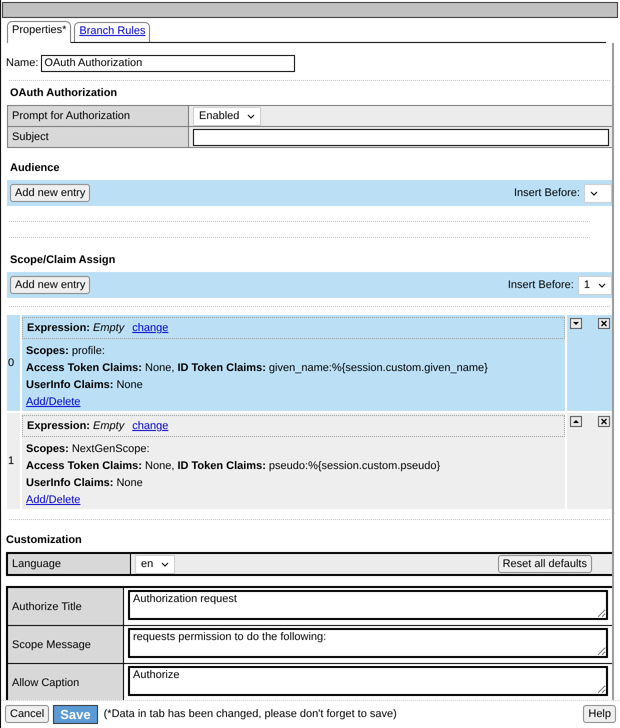 The height and width of the screenshot is (728, 620). I want to click on claim-line: Access Token Claims: None, ID Token Claims: given_name:%{session.custom.given_name}, so click(257, 368).